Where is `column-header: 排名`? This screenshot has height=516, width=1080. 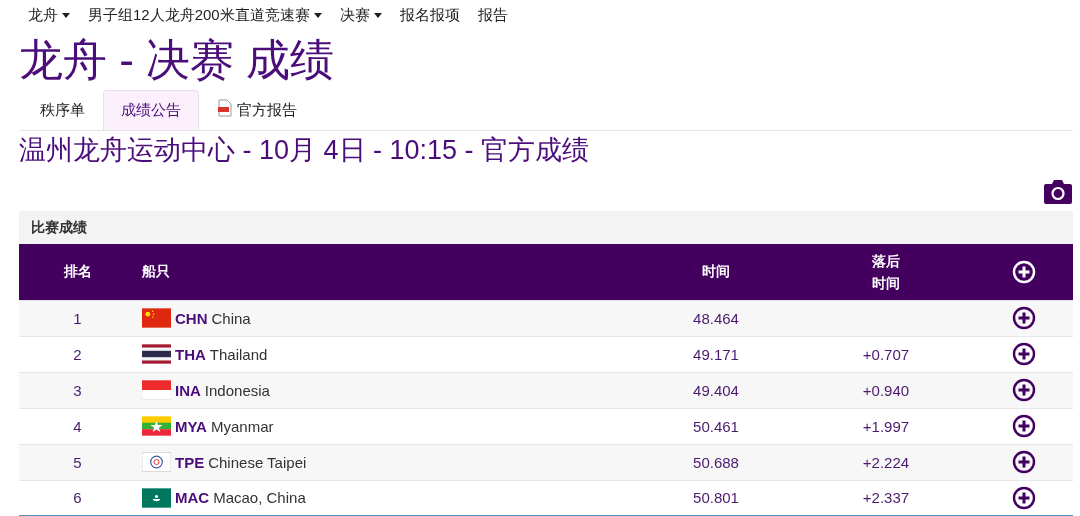 column-header: 排名 is located at coordinates (77, 270).